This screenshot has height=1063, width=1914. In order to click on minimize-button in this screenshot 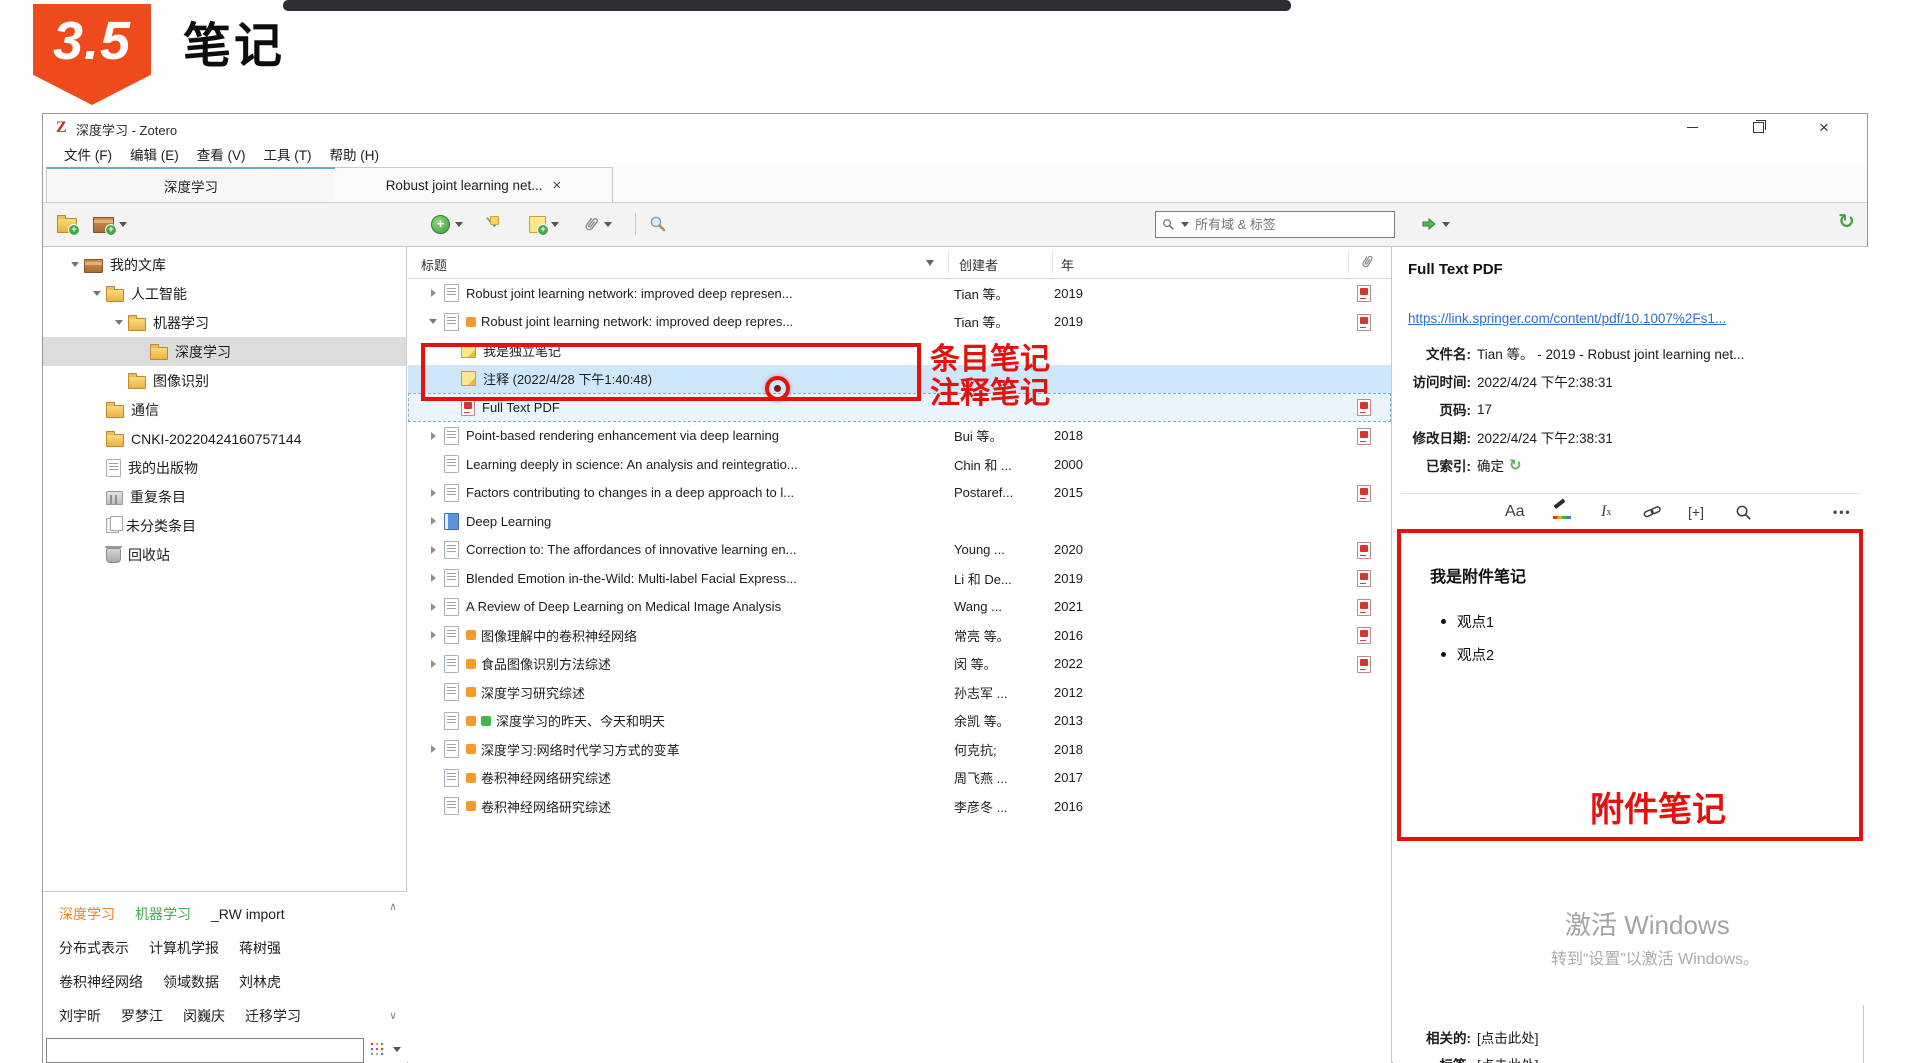, I will do `click(1692, 127)`.